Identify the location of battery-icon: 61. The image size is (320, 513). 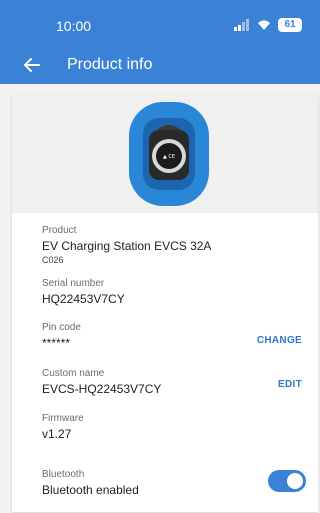
(290, 25).